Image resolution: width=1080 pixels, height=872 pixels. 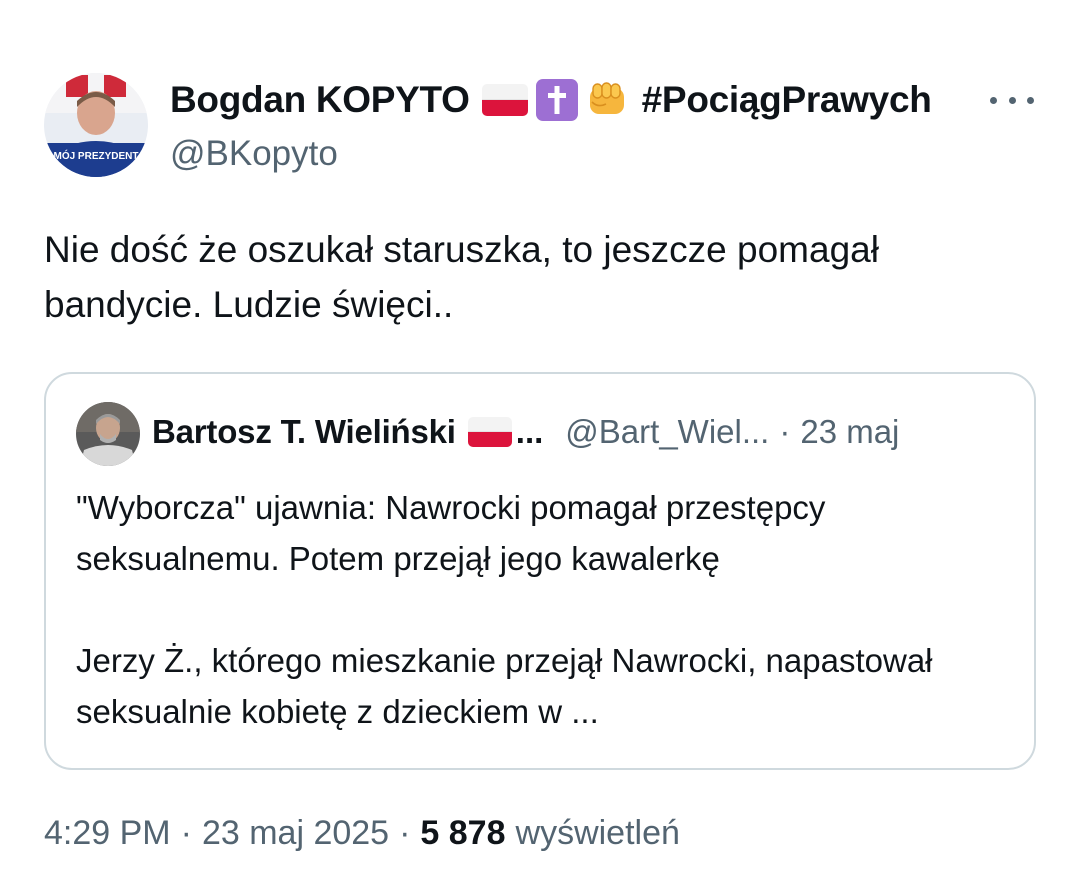 I want to click on views-label: wyświetleń, so click(x=597, y=833).